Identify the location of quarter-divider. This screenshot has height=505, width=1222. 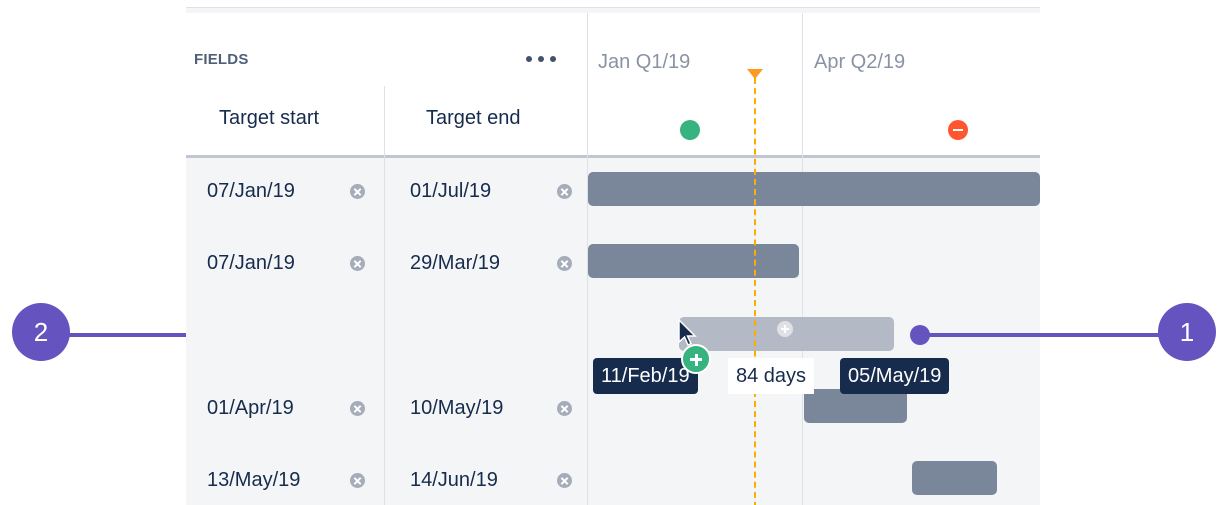
(802, 259).